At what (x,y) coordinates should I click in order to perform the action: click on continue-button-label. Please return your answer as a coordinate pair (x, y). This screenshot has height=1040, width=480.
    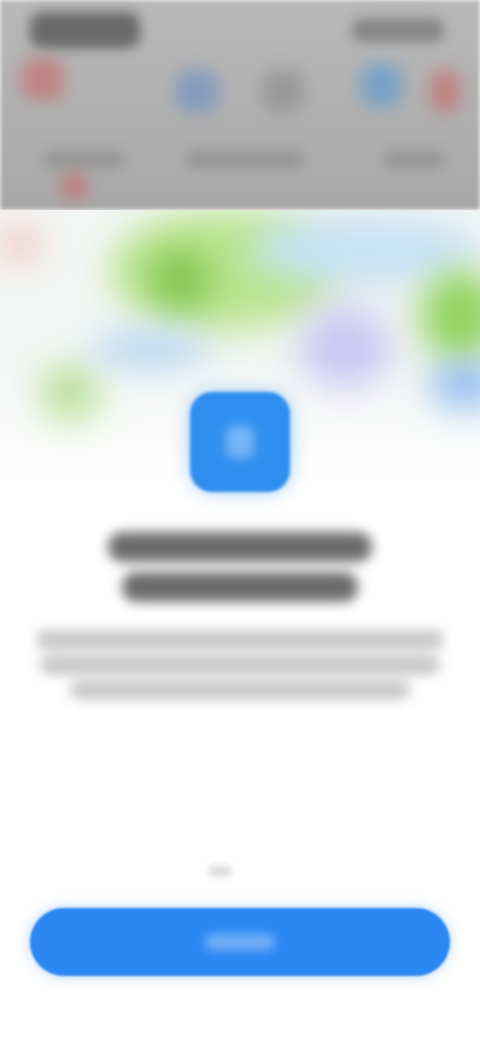
    Looking at the image, I should click on (240, 942).